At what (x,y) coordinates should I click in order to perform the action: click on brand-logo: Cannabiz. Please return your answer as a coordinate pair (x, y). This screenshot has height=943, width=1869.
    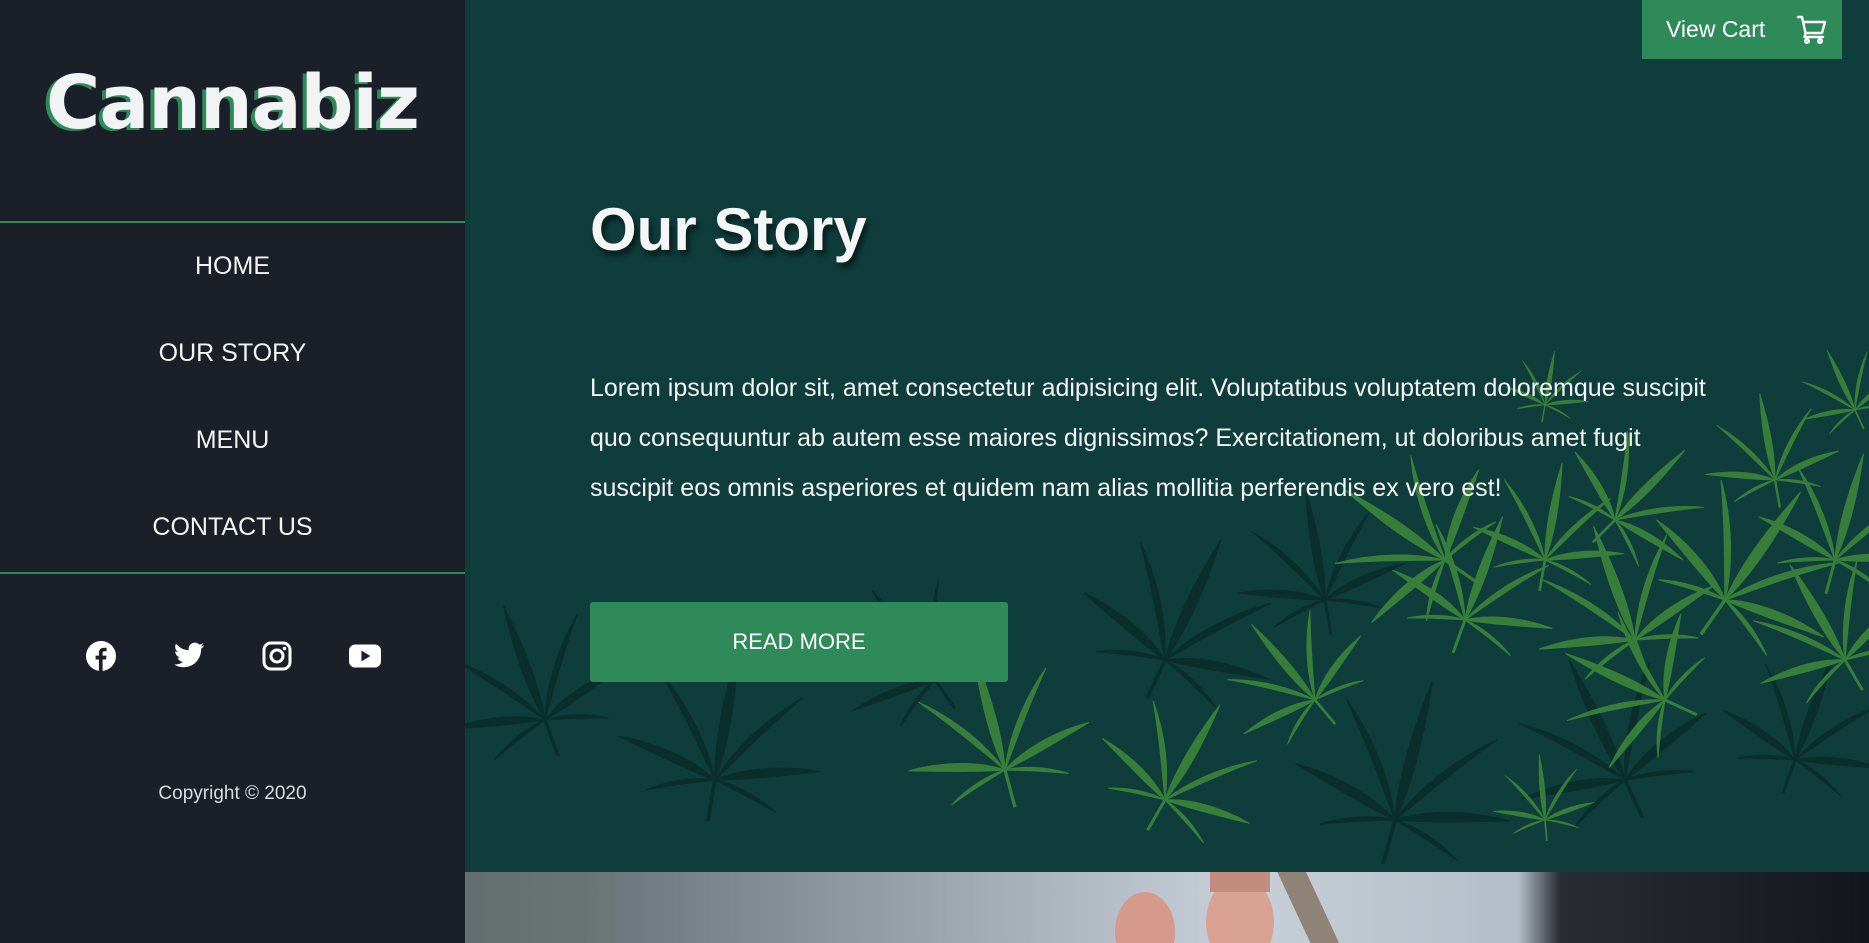
    Looking at the image, I should click on (232, 103).